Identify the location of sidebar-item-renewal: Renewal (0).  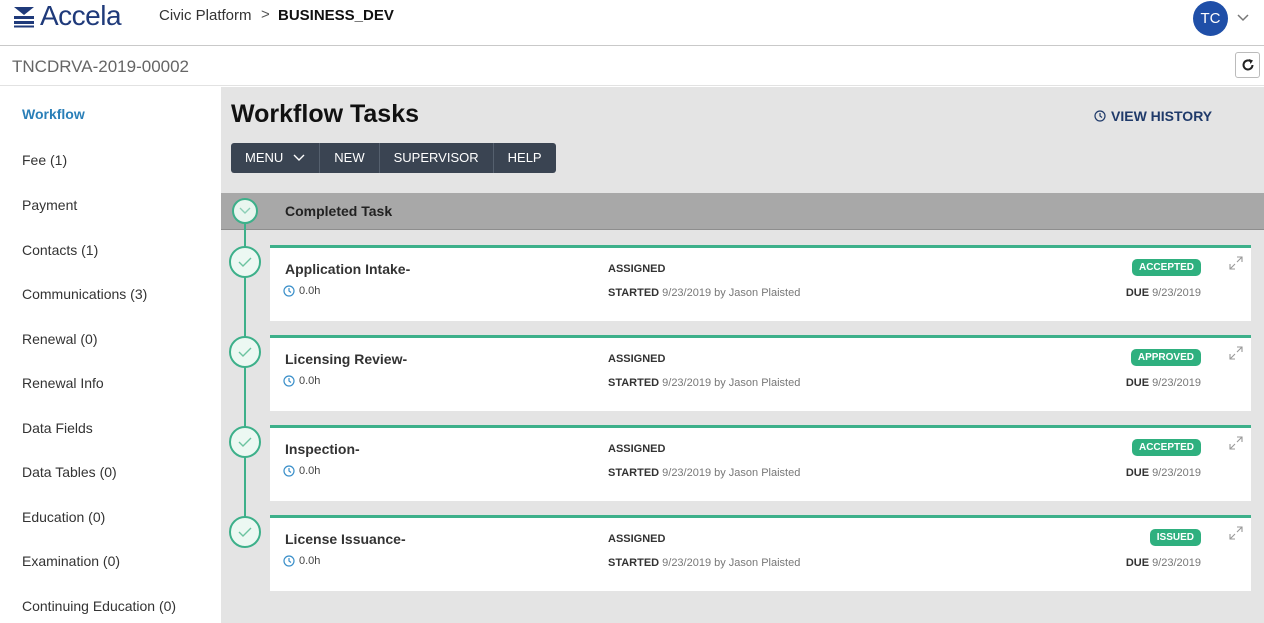
(114, 339).